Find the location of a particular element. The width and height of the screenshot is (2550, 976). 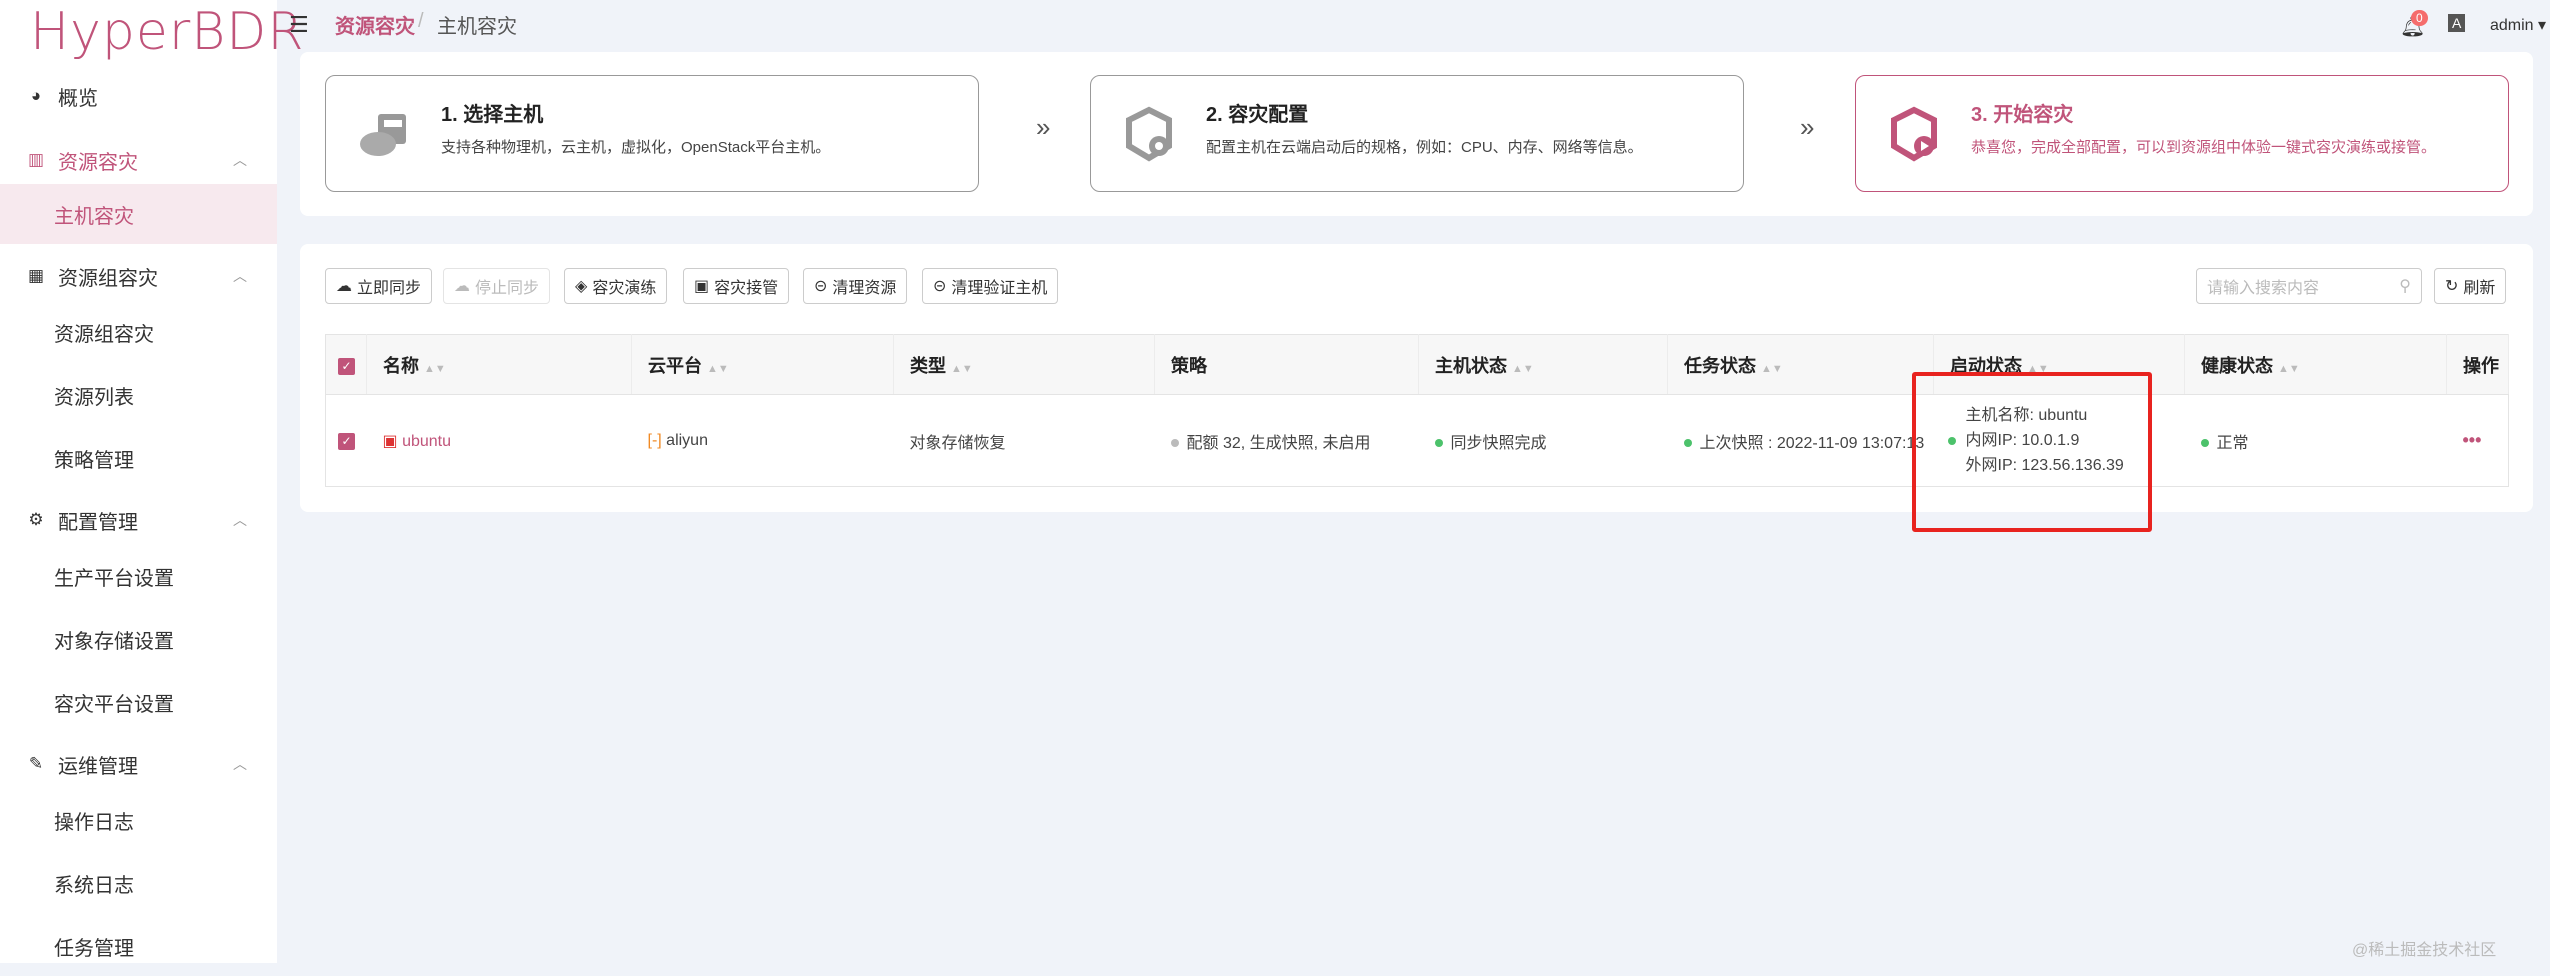

col-ops: 操作 is located at coordinates (2477, 364).